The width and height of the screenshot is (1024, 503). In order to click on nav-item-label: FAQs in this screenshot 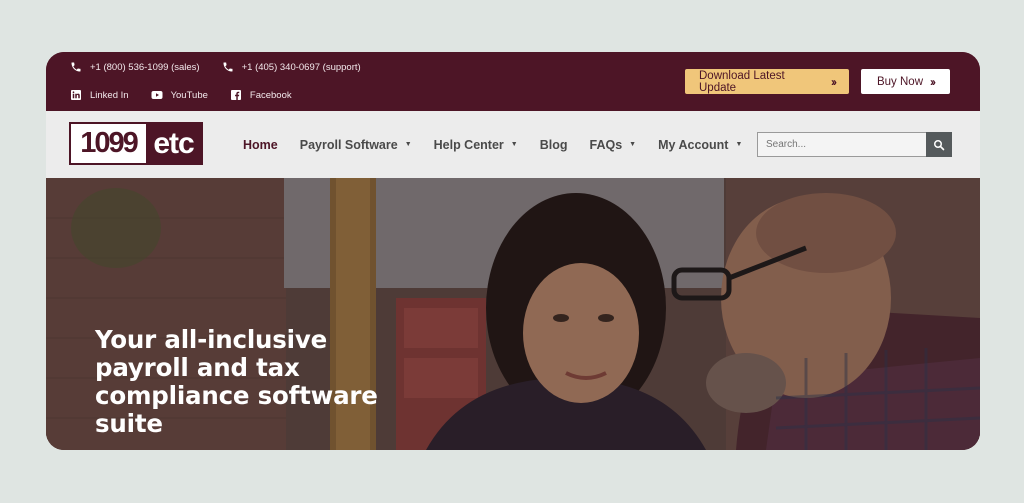, I will do `click(606, 144)`.